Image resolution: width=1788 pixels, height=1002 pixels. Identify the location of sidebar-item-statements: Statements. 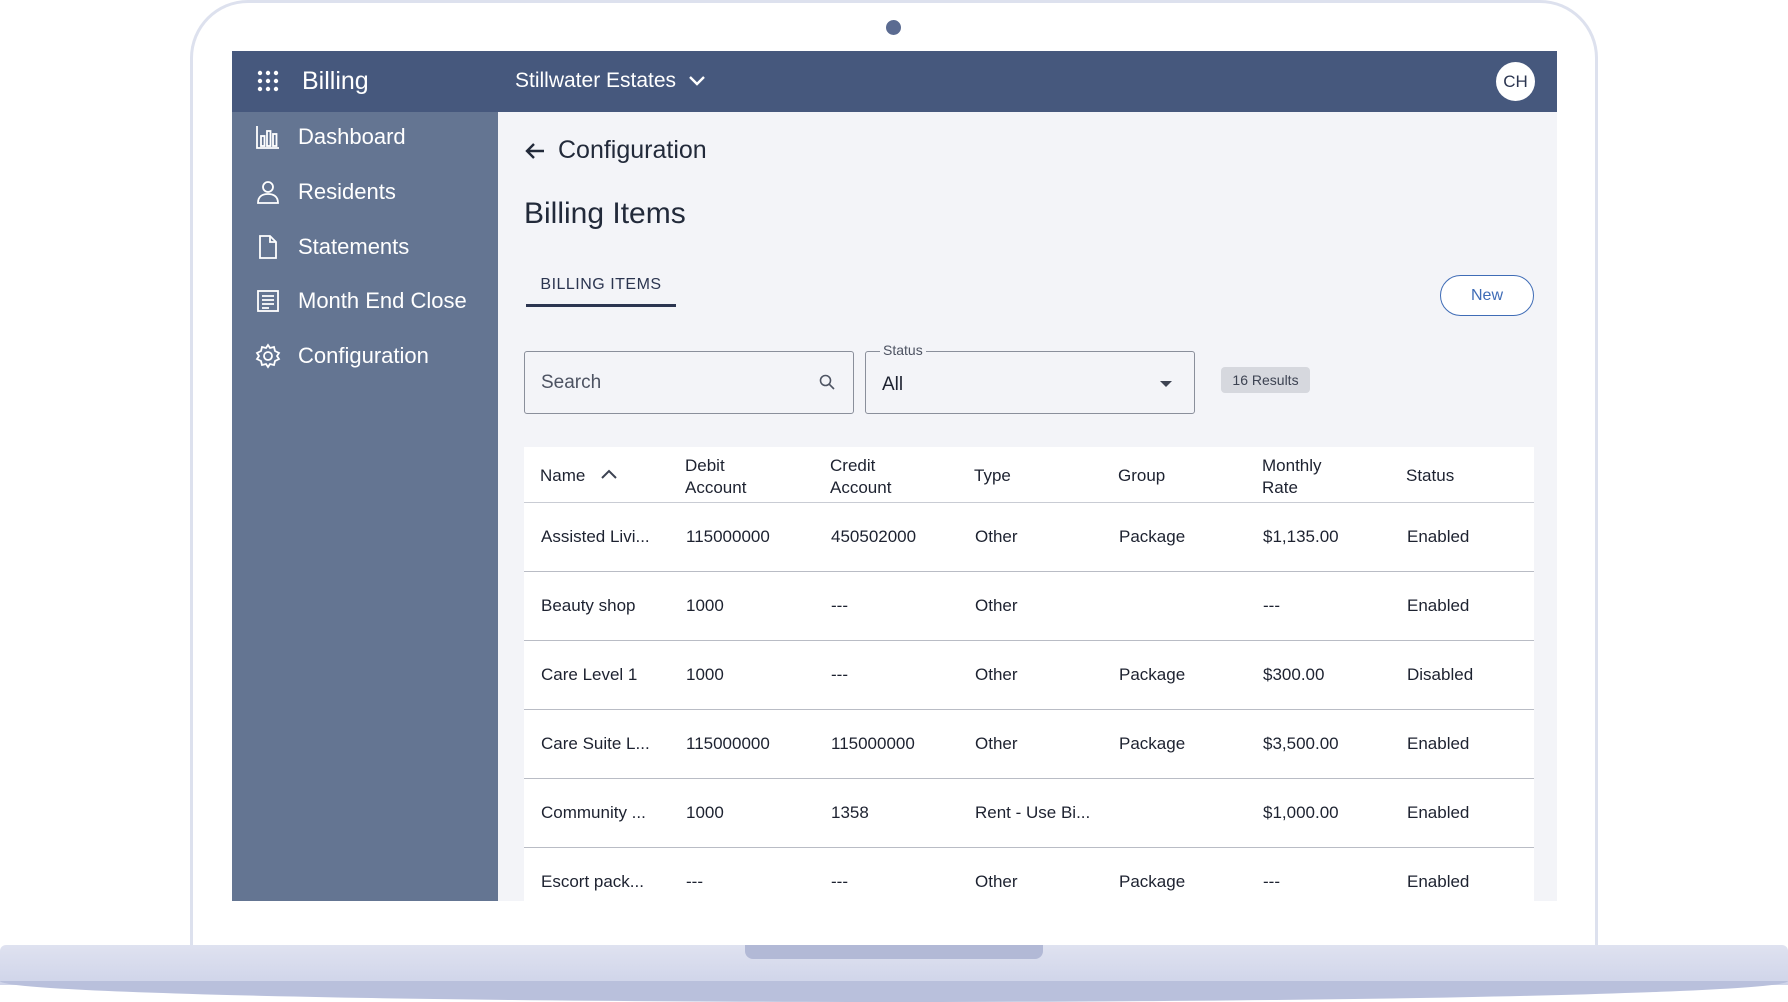
(365, 247).